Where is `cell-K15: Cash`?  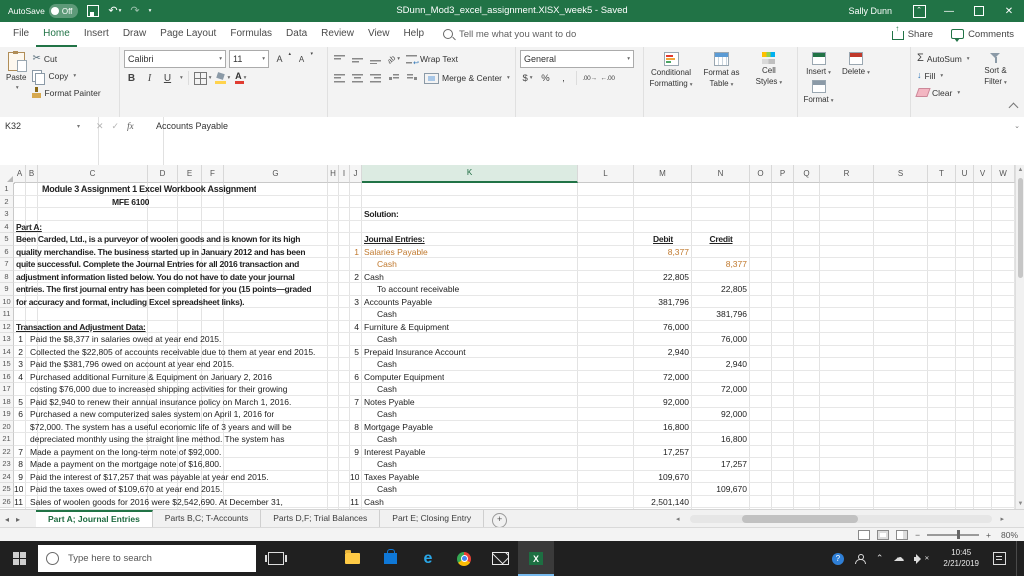
cell-K15: Cash is located at coordinates (387, 364).